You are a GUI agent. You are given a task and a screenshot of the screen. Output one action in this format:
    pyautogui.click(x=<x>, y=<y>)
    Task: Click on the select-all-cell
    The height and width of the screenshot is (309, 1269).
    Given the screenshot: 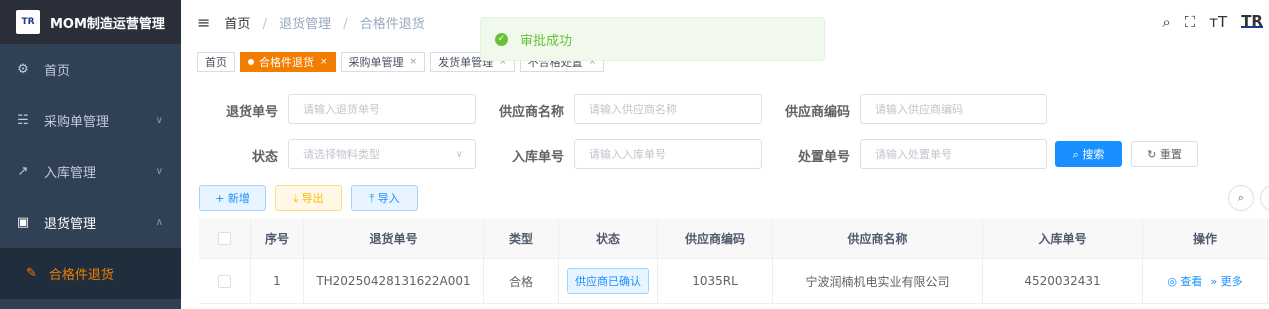 What is the action you would take?
    pyautogui.click(x=225, y=238)
    